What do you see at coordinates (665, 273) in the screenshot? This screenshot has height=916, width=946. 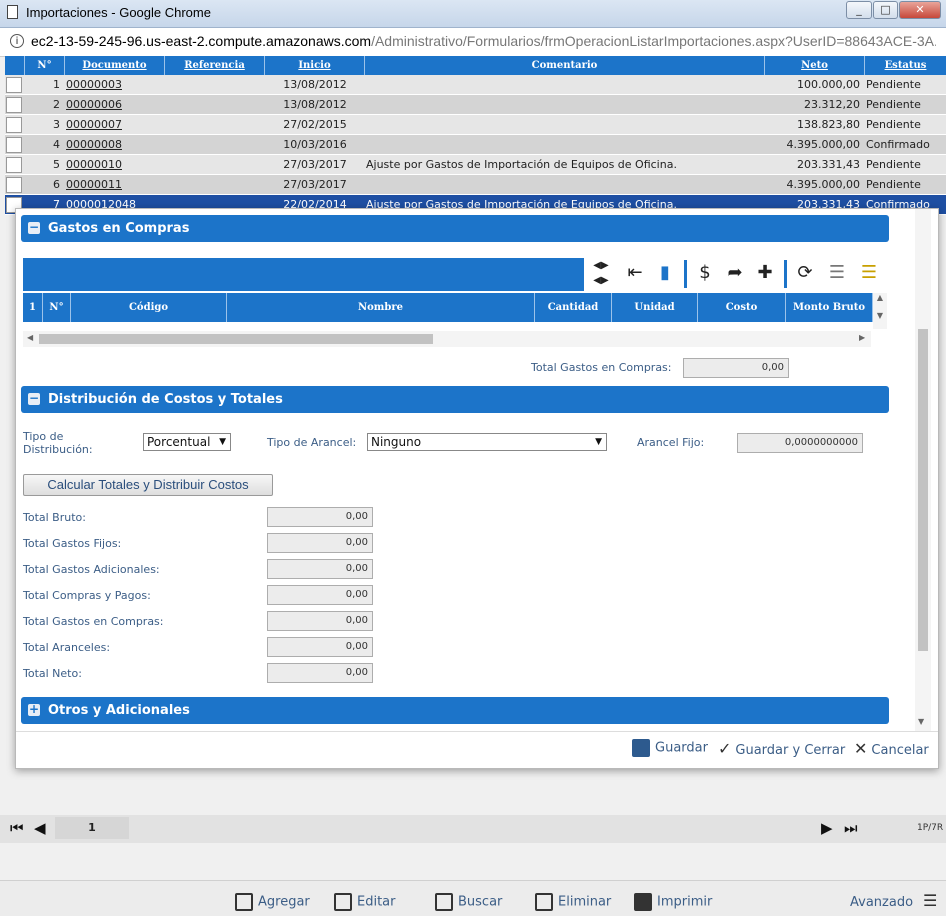 I see `copy-icon: ▮` at bounding box center [665, 273].